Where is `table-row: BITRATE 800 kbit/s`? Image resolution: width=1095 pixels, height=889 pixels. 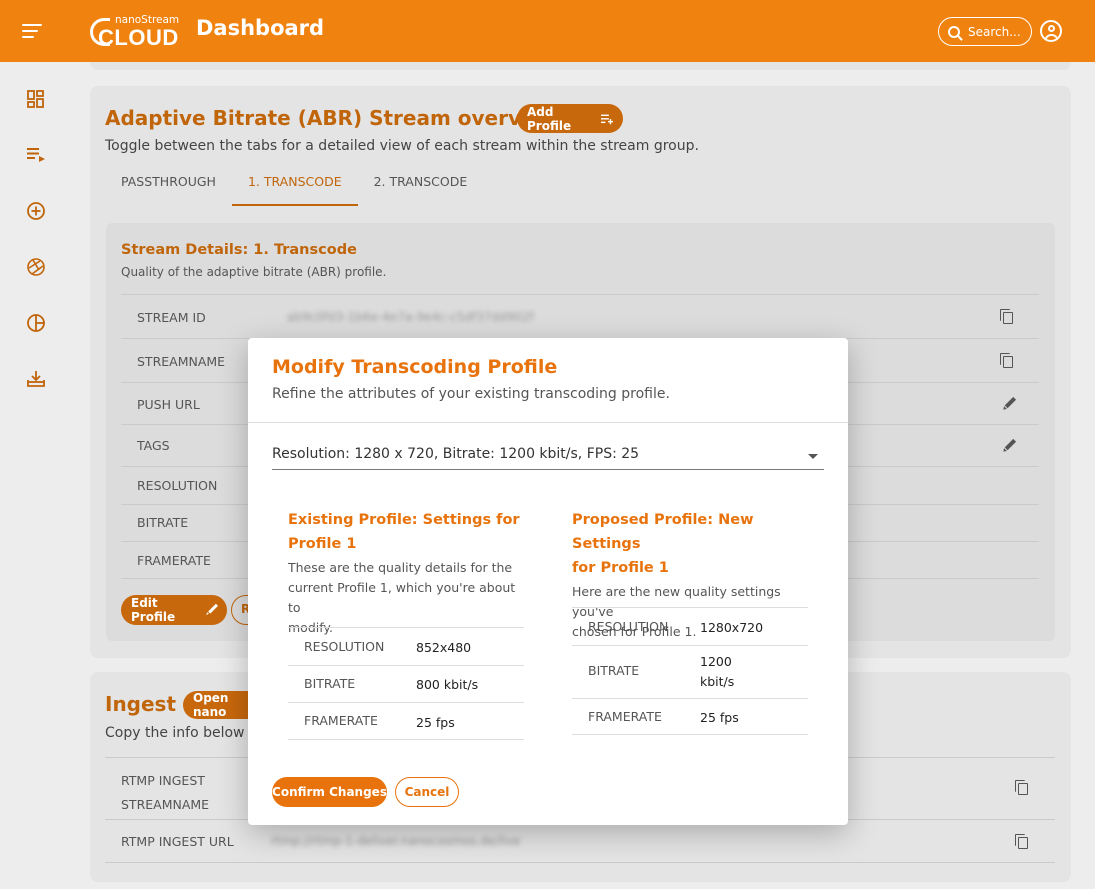 table-row: BITRATE 800 kbit/s is located at coordinates (406, 683).